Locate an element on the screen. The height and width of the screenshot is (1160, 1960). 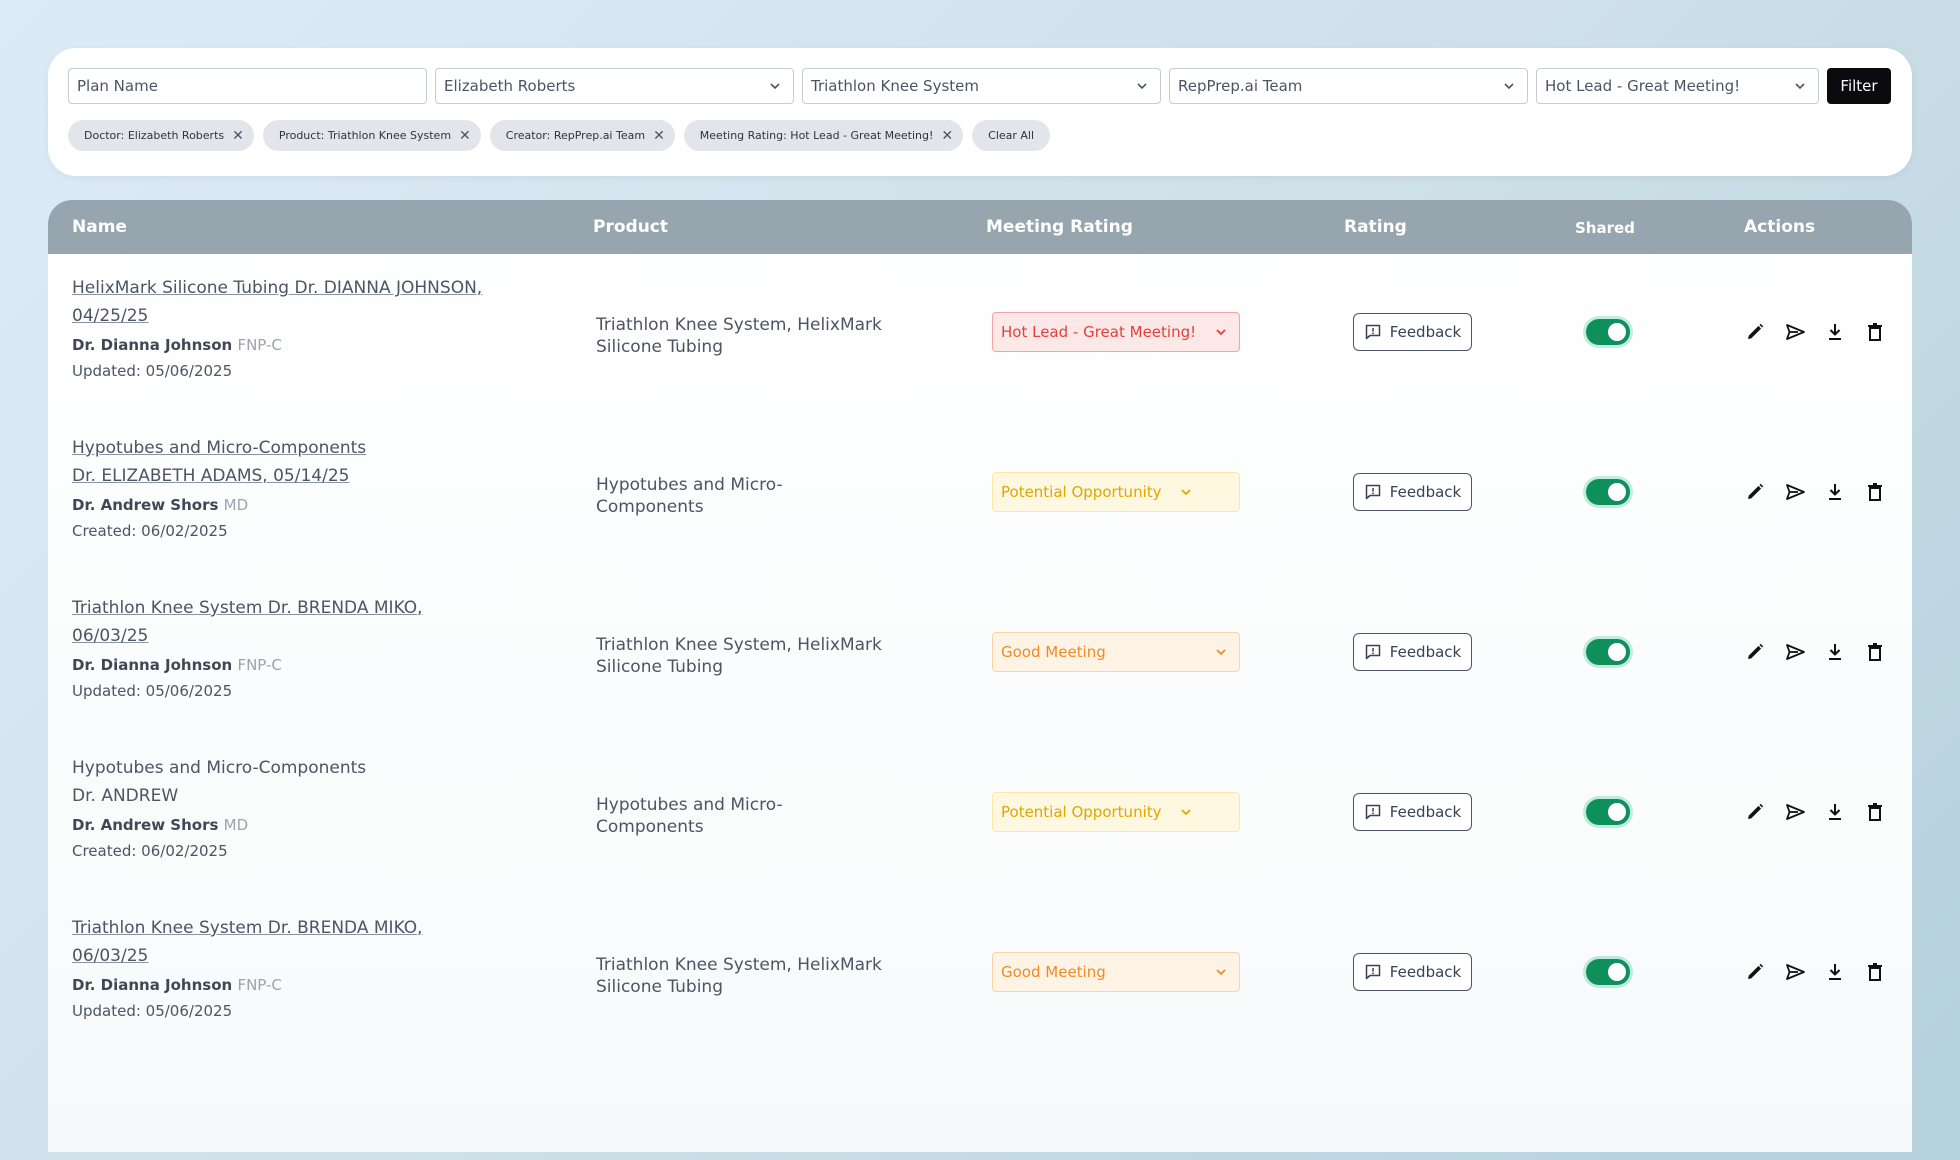
header-name: Name is located at coordinates (99, 227).